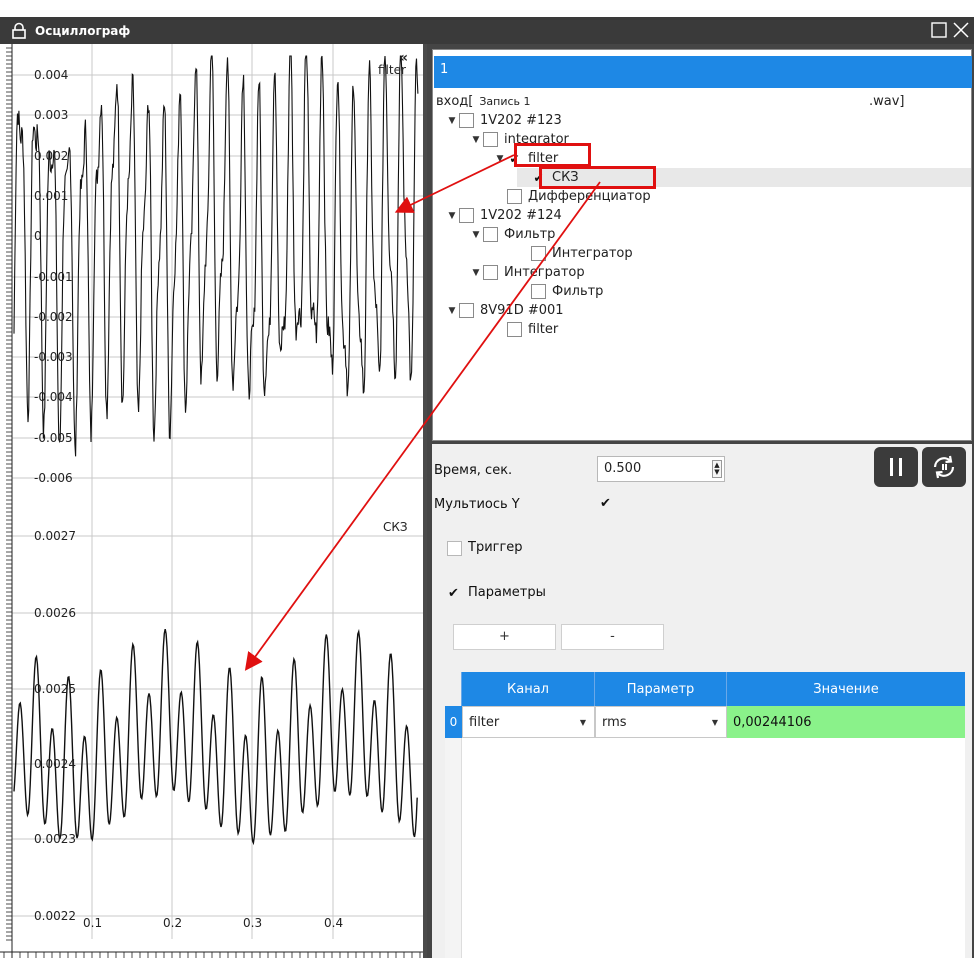 This screenshot has width=974, height=958. I want to click on add-parameter-button: +, so click(504, 637).